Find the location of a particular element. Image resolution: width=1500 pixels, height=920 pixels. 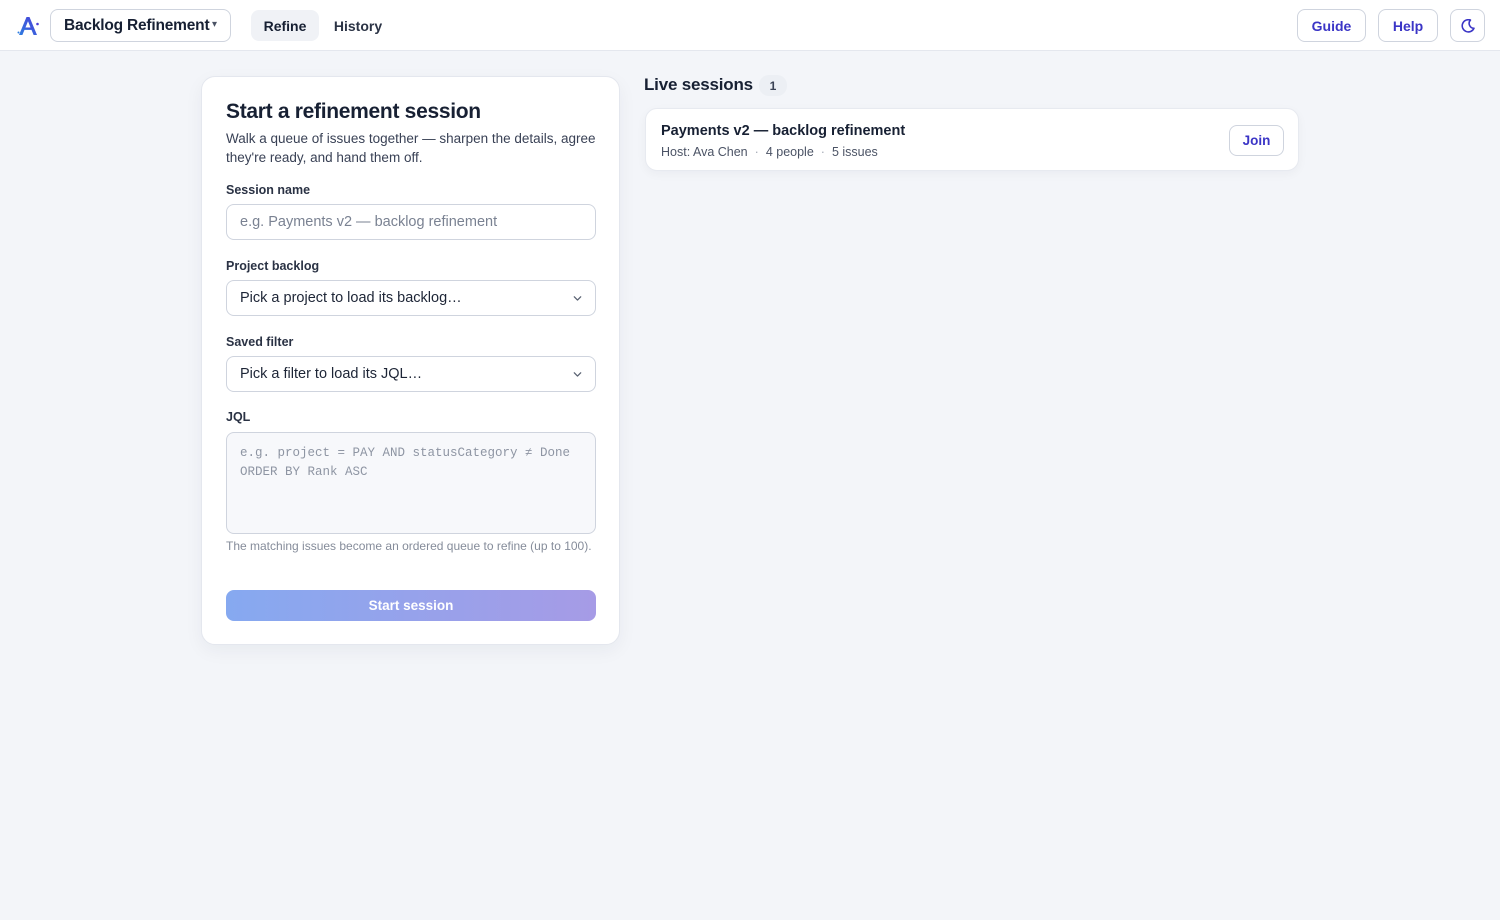

theme-toggle-button is located at coordinates (1467, 25).